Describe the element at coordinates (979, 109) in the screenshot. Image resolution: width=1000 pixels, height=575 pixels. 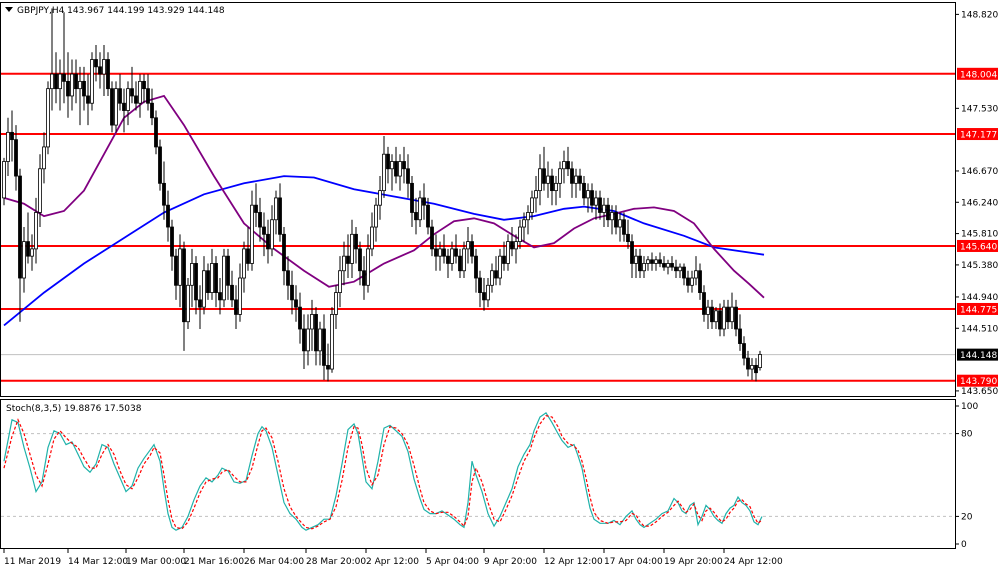
I see `price-axis-label: 147.530` at that location.